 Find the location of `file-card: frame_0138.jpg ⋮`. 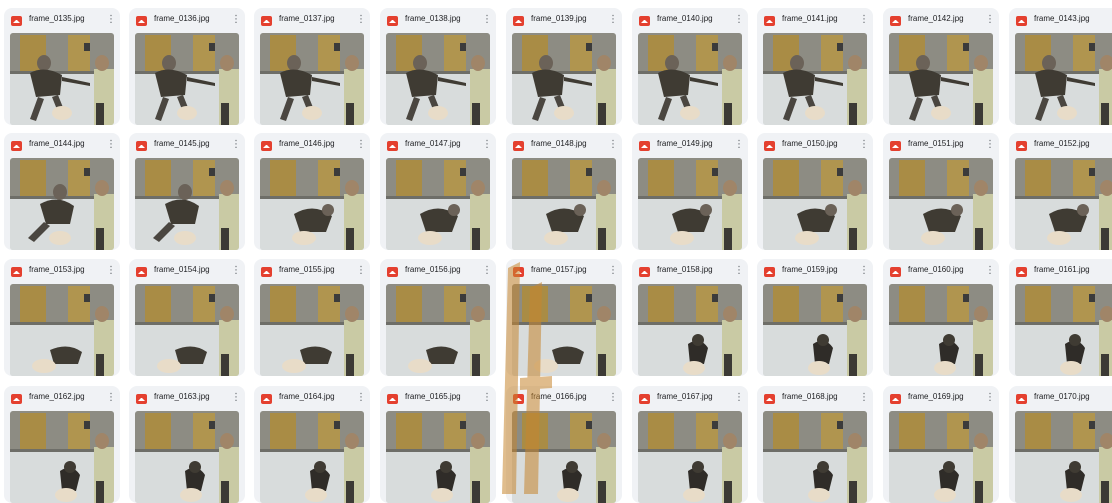

file-card: frame_0138.jpg ⋮ is located at coordinates (438, 66).